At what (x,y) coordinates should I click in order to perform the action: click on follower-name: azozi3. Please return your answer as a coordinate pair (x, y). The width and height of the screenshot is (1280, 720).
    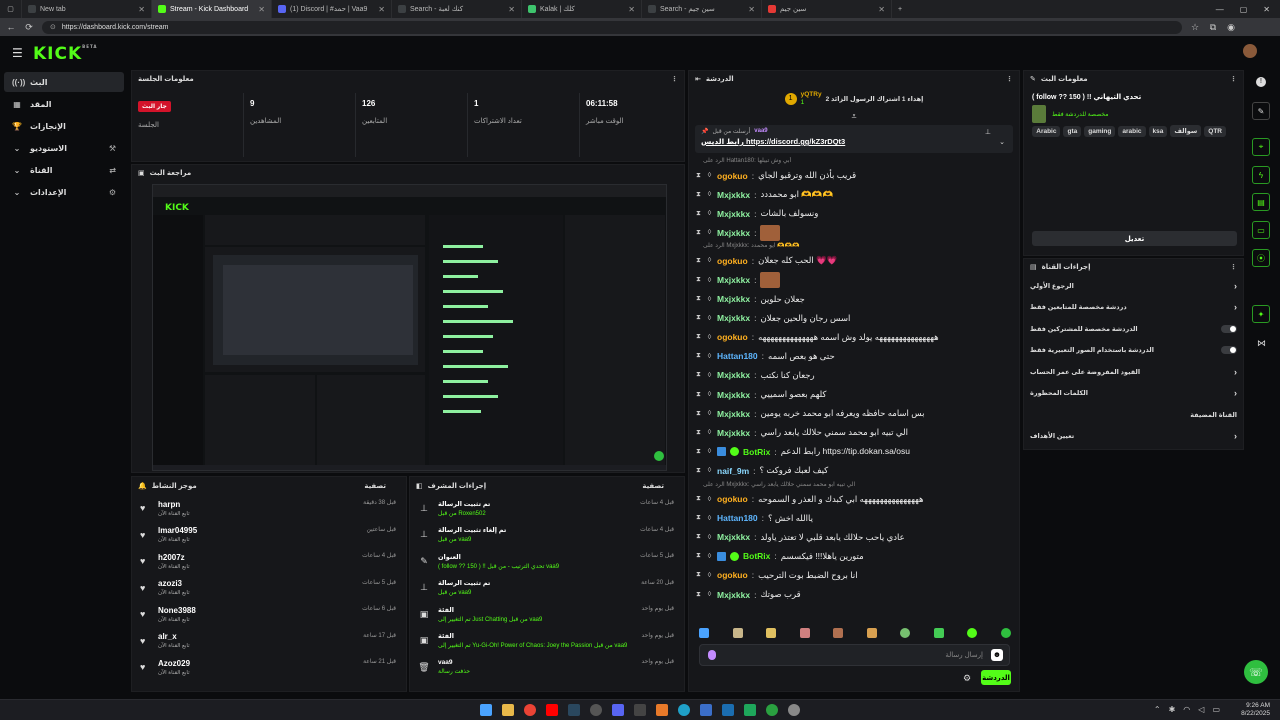
    Looking at the image, I should click on (174, 583).